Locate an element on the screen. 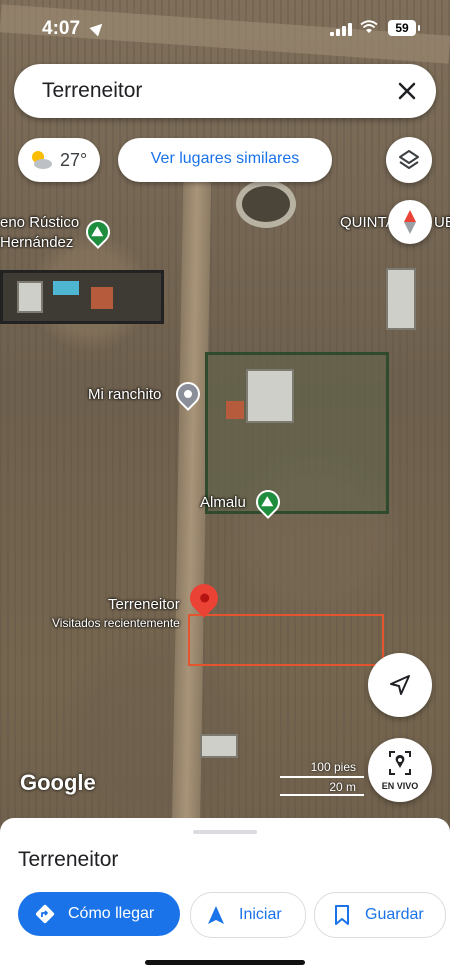 The height and width of the screenshot is (974, 450). layers-icon is located at coordinates (409, 159).